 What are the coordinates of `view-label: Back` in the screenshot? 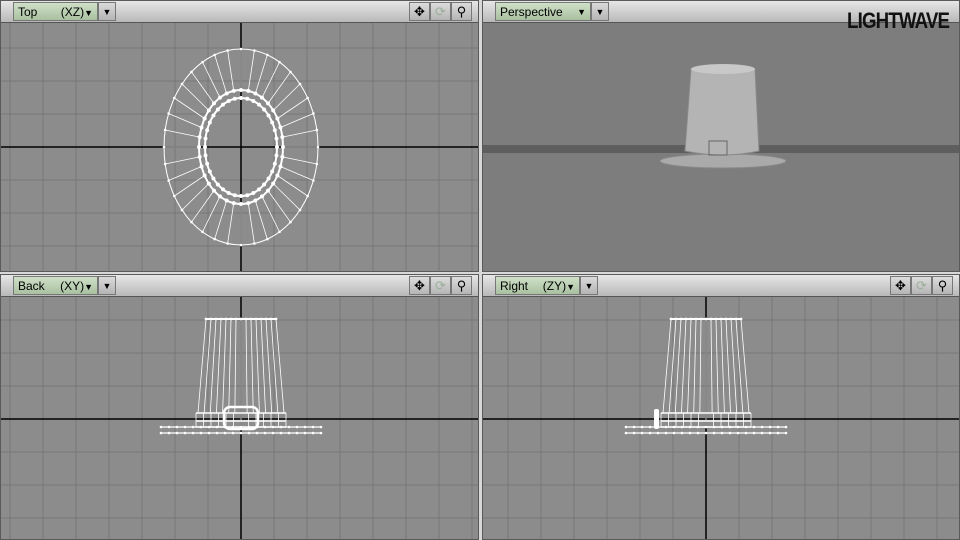 It's located at (31, 285).